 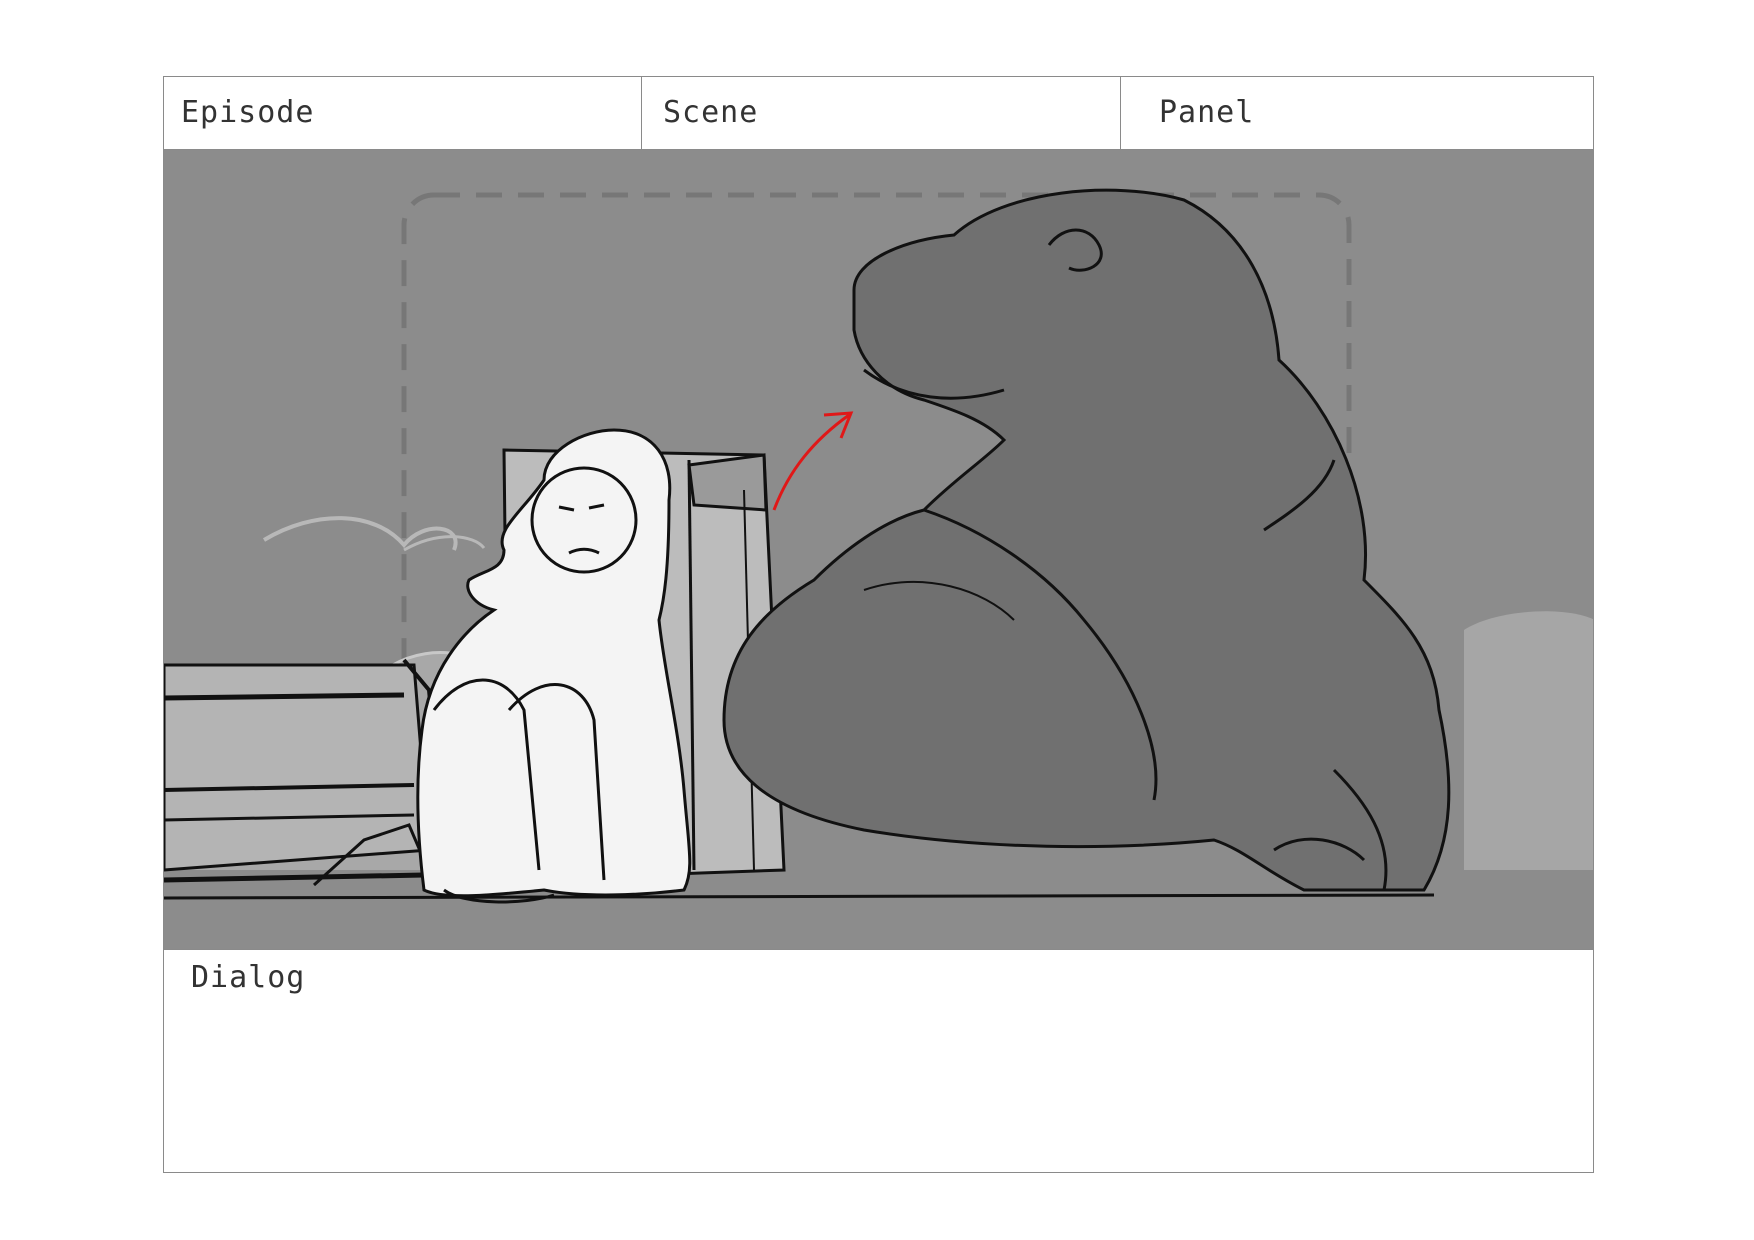 I want to click on panel-header: Episode Scene Panel, so click(x=878, y=113).